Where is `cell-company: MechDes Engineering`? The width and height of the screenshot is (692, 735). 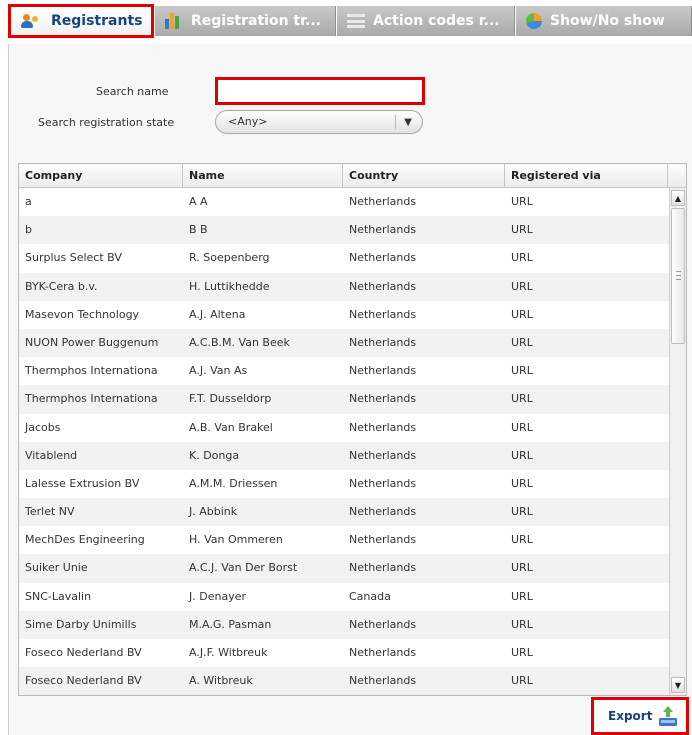 cell-company: MechDes Engineering is located at coordinates (85, 540).